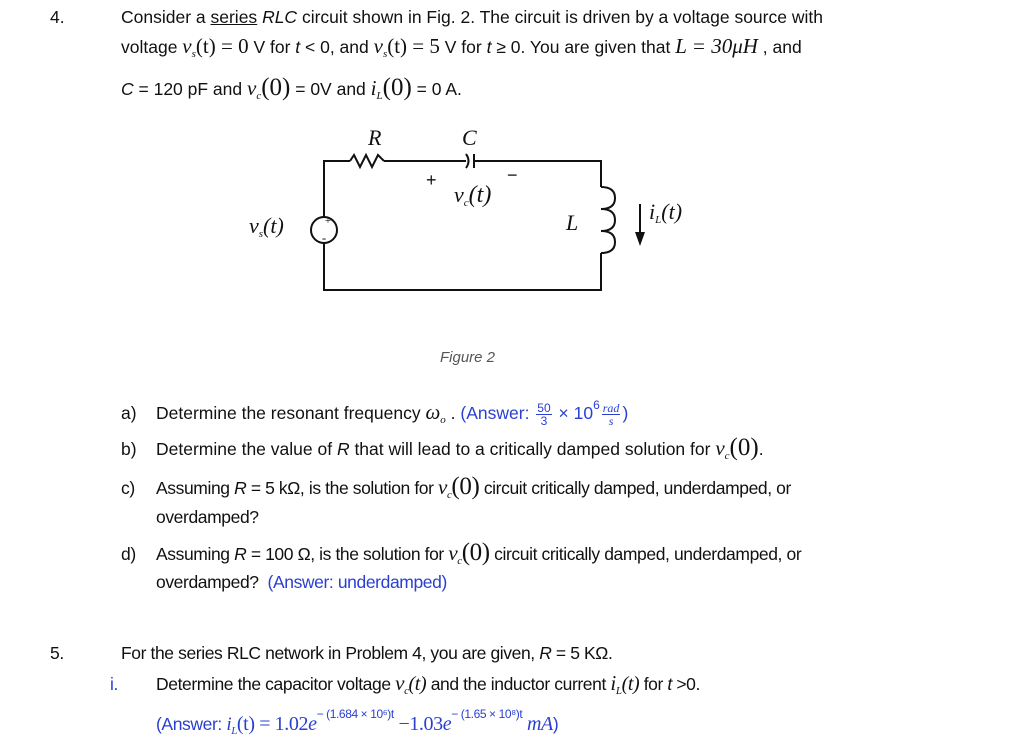  Describe the element at coordinates (222, 46) in the screenshot. I see `math-eq: (t) = 0` at that location.